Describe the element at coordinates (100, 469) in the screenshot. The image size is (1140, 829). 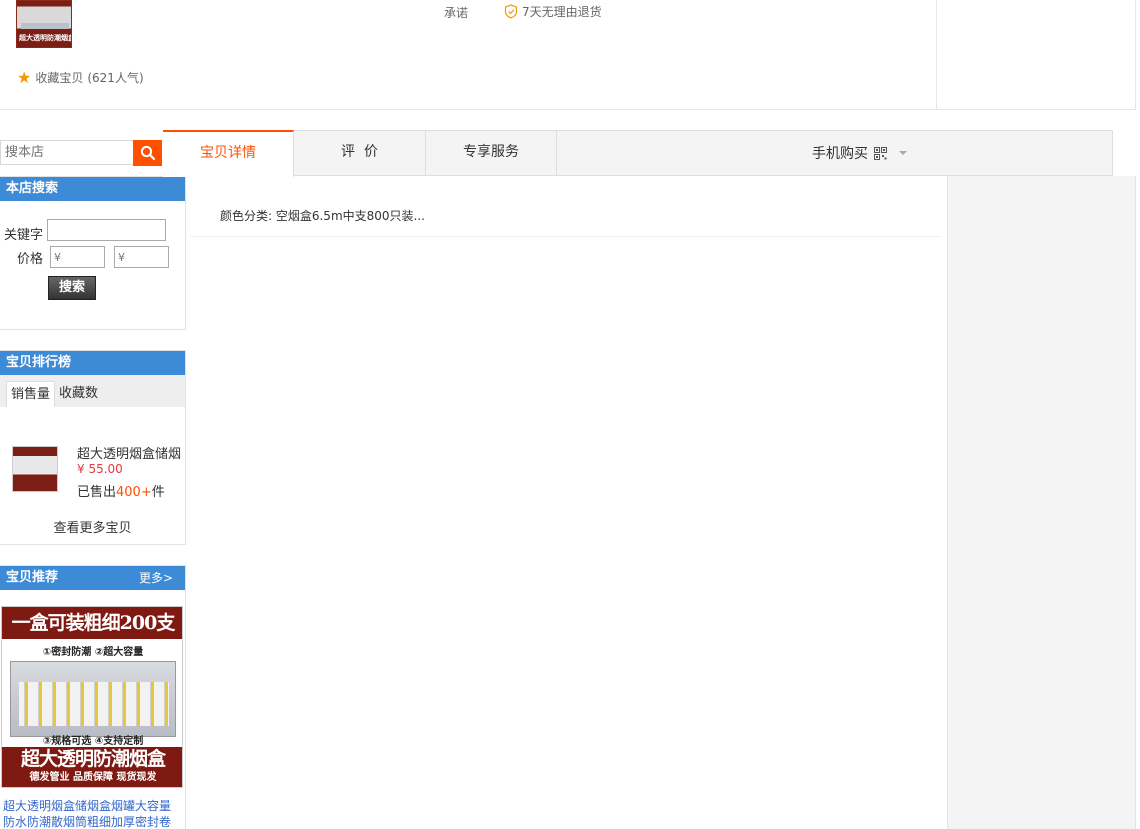
I see `ranking-item-price: ¥ 55.00` at that location.